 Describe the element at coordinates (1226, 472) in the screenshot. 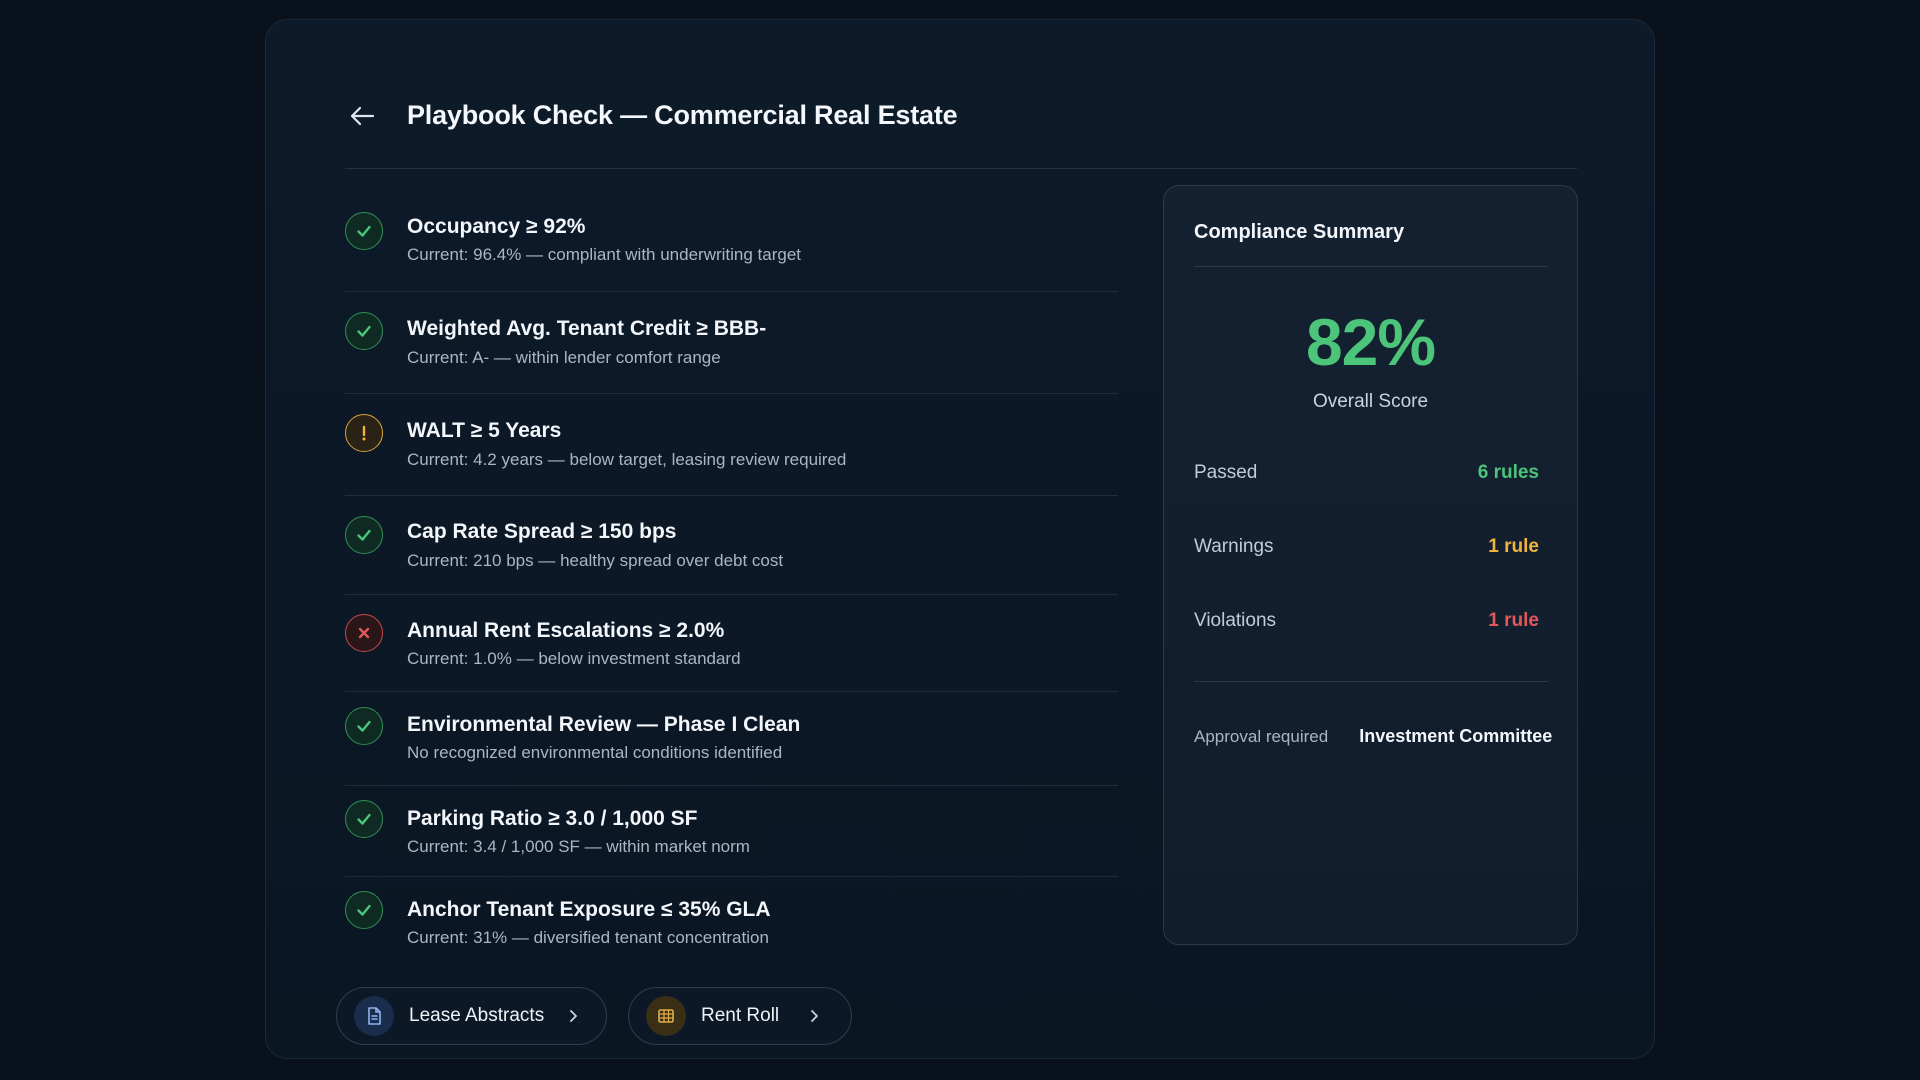

I see `stat-label: Passed` at that location.